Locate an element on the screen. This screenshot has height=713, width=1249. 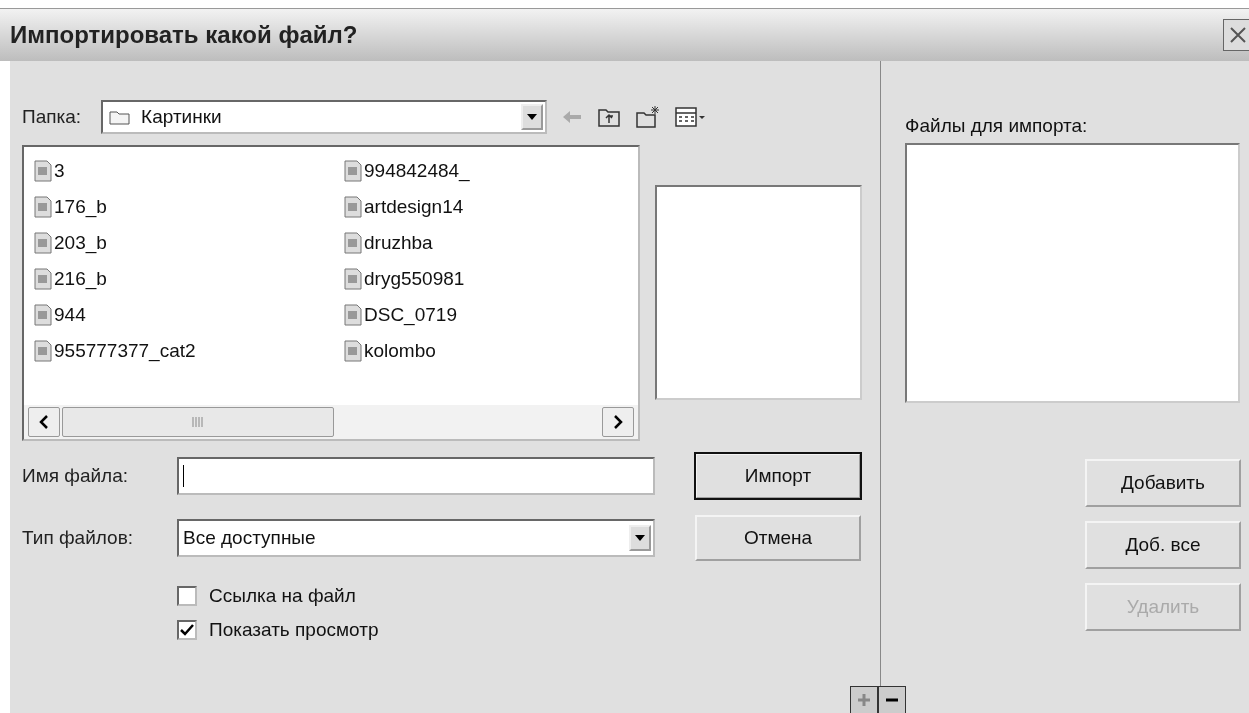
new-folder-icon is located at coordinates (648, 117).